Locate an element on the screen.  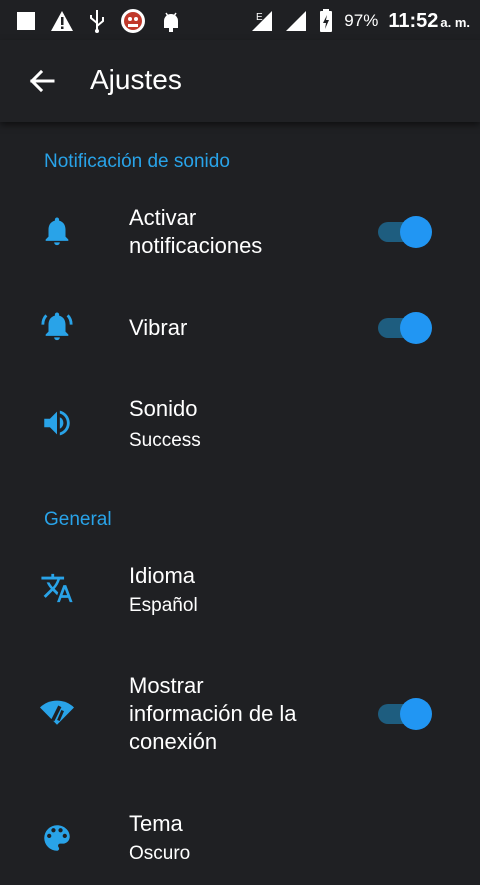
notification-square-icon is located at coordinates (26, 21).